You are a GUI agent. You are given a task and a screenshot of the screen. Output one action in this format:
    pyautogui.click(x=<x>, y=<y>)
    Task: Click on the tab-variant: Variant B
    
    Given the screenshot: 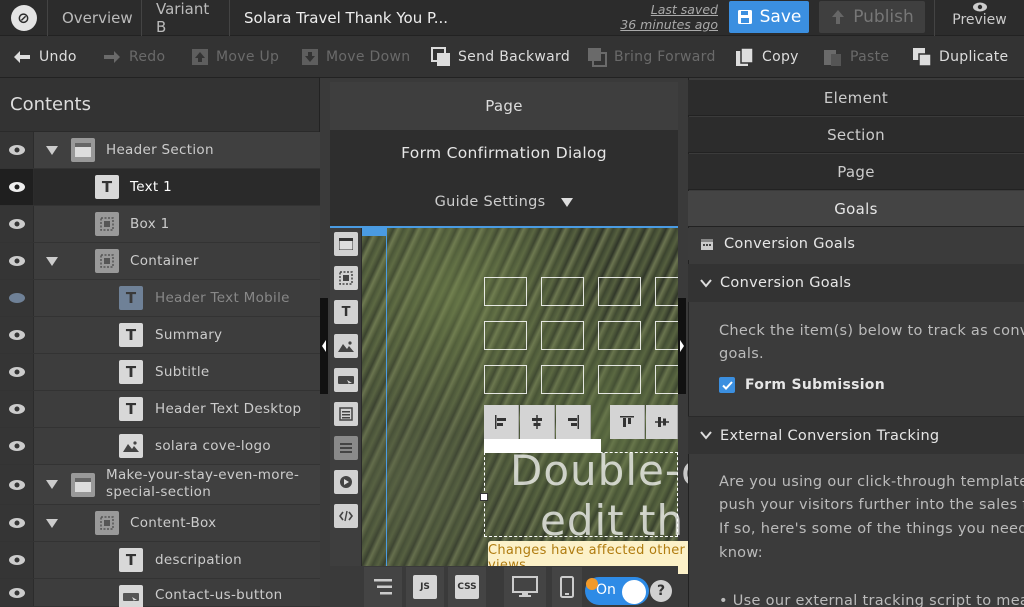 What is the action you would take?
    pyautogui.click(x=186, y=18)
    